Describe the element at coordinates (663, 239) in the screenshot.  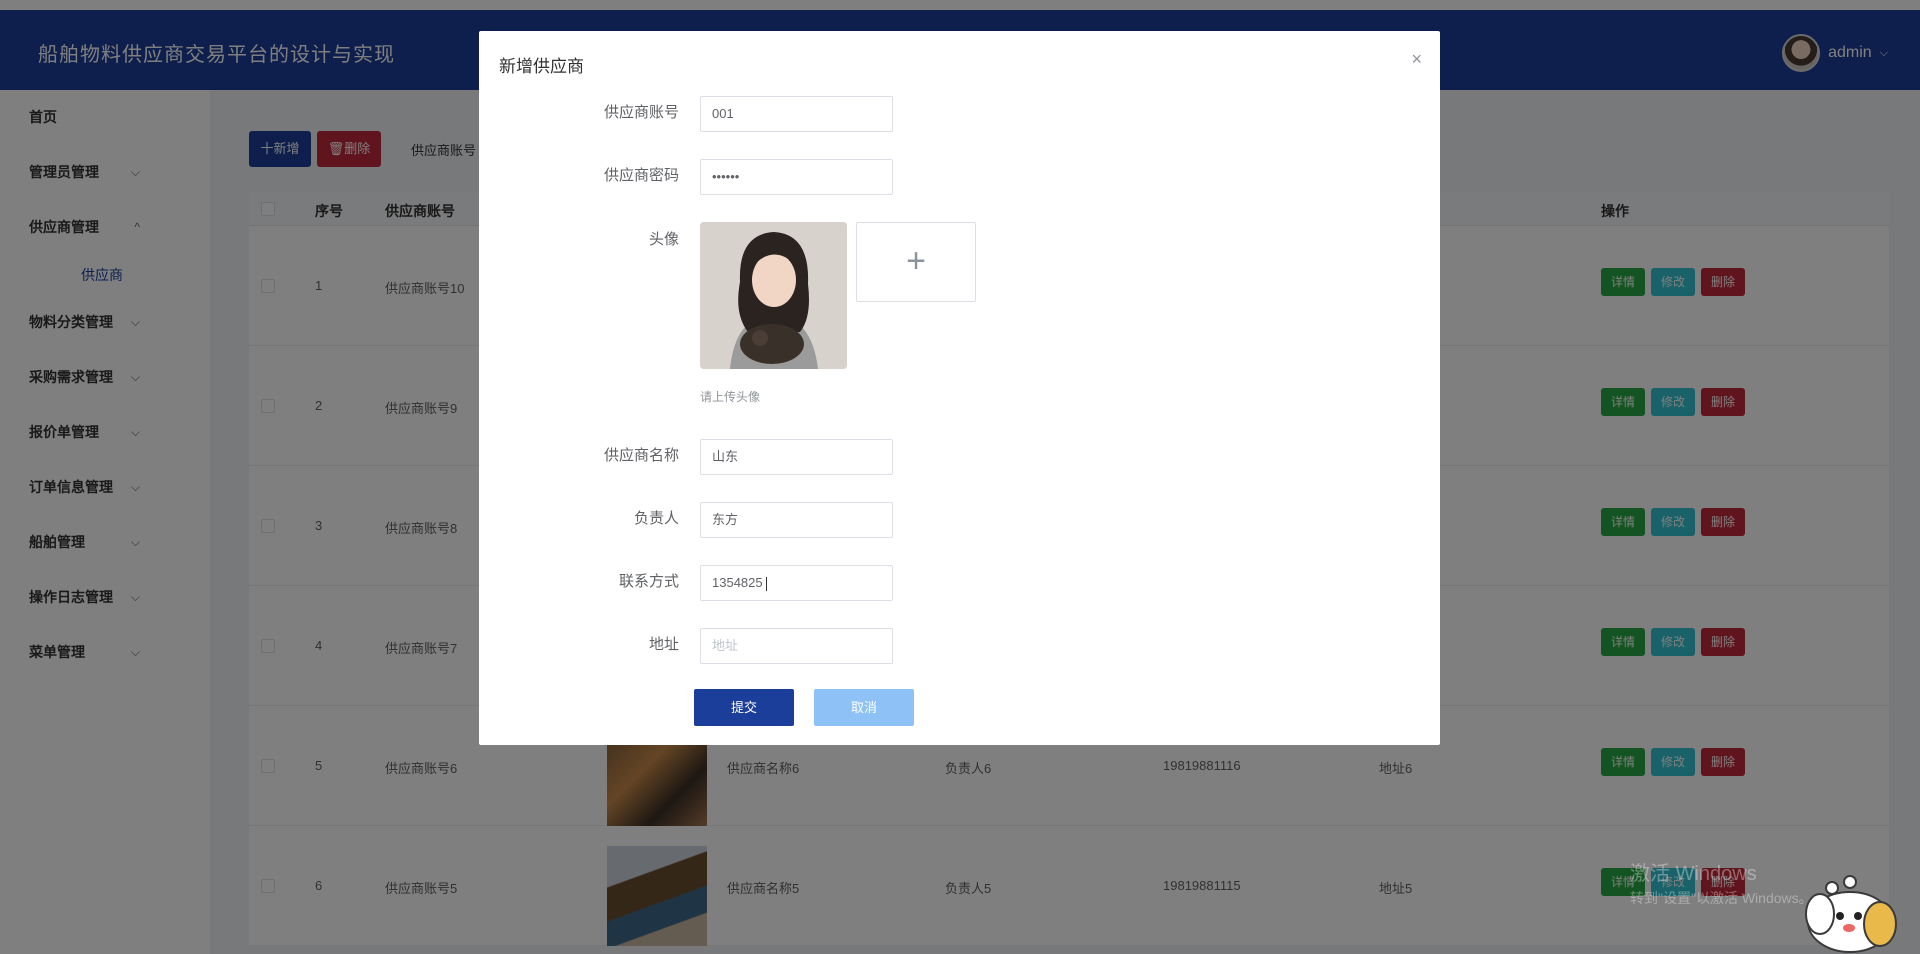
I see `avatar-label: 头像` at that location.